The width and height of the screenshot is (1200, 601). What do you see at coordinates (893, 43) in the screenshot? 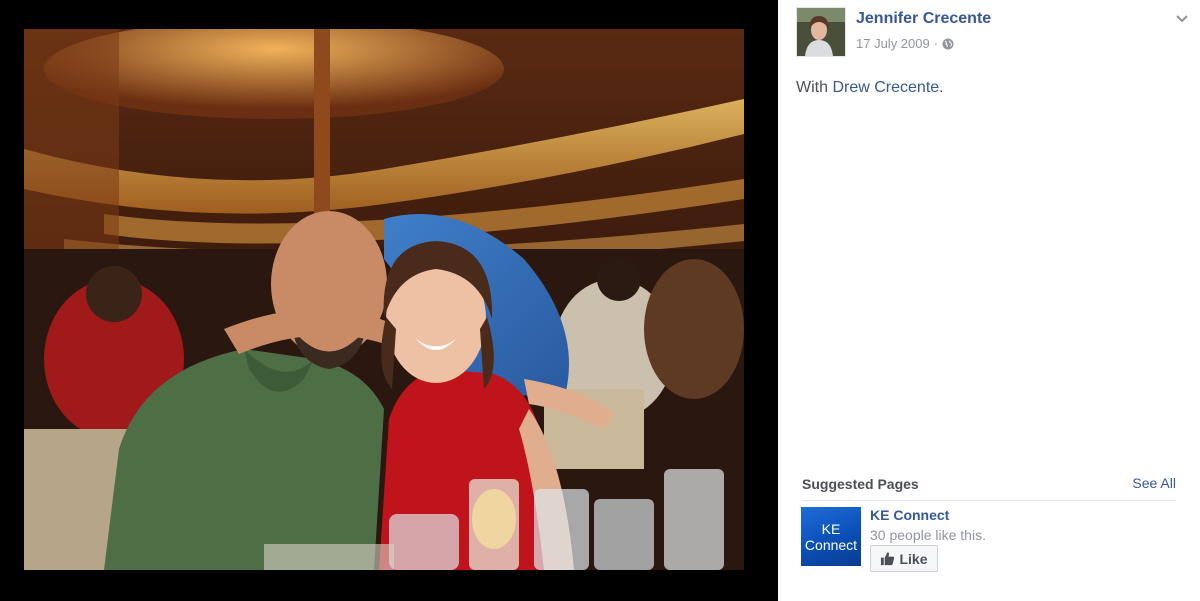
I see `post-date-link: 17 July 2009` at bounding box center [893, 43].